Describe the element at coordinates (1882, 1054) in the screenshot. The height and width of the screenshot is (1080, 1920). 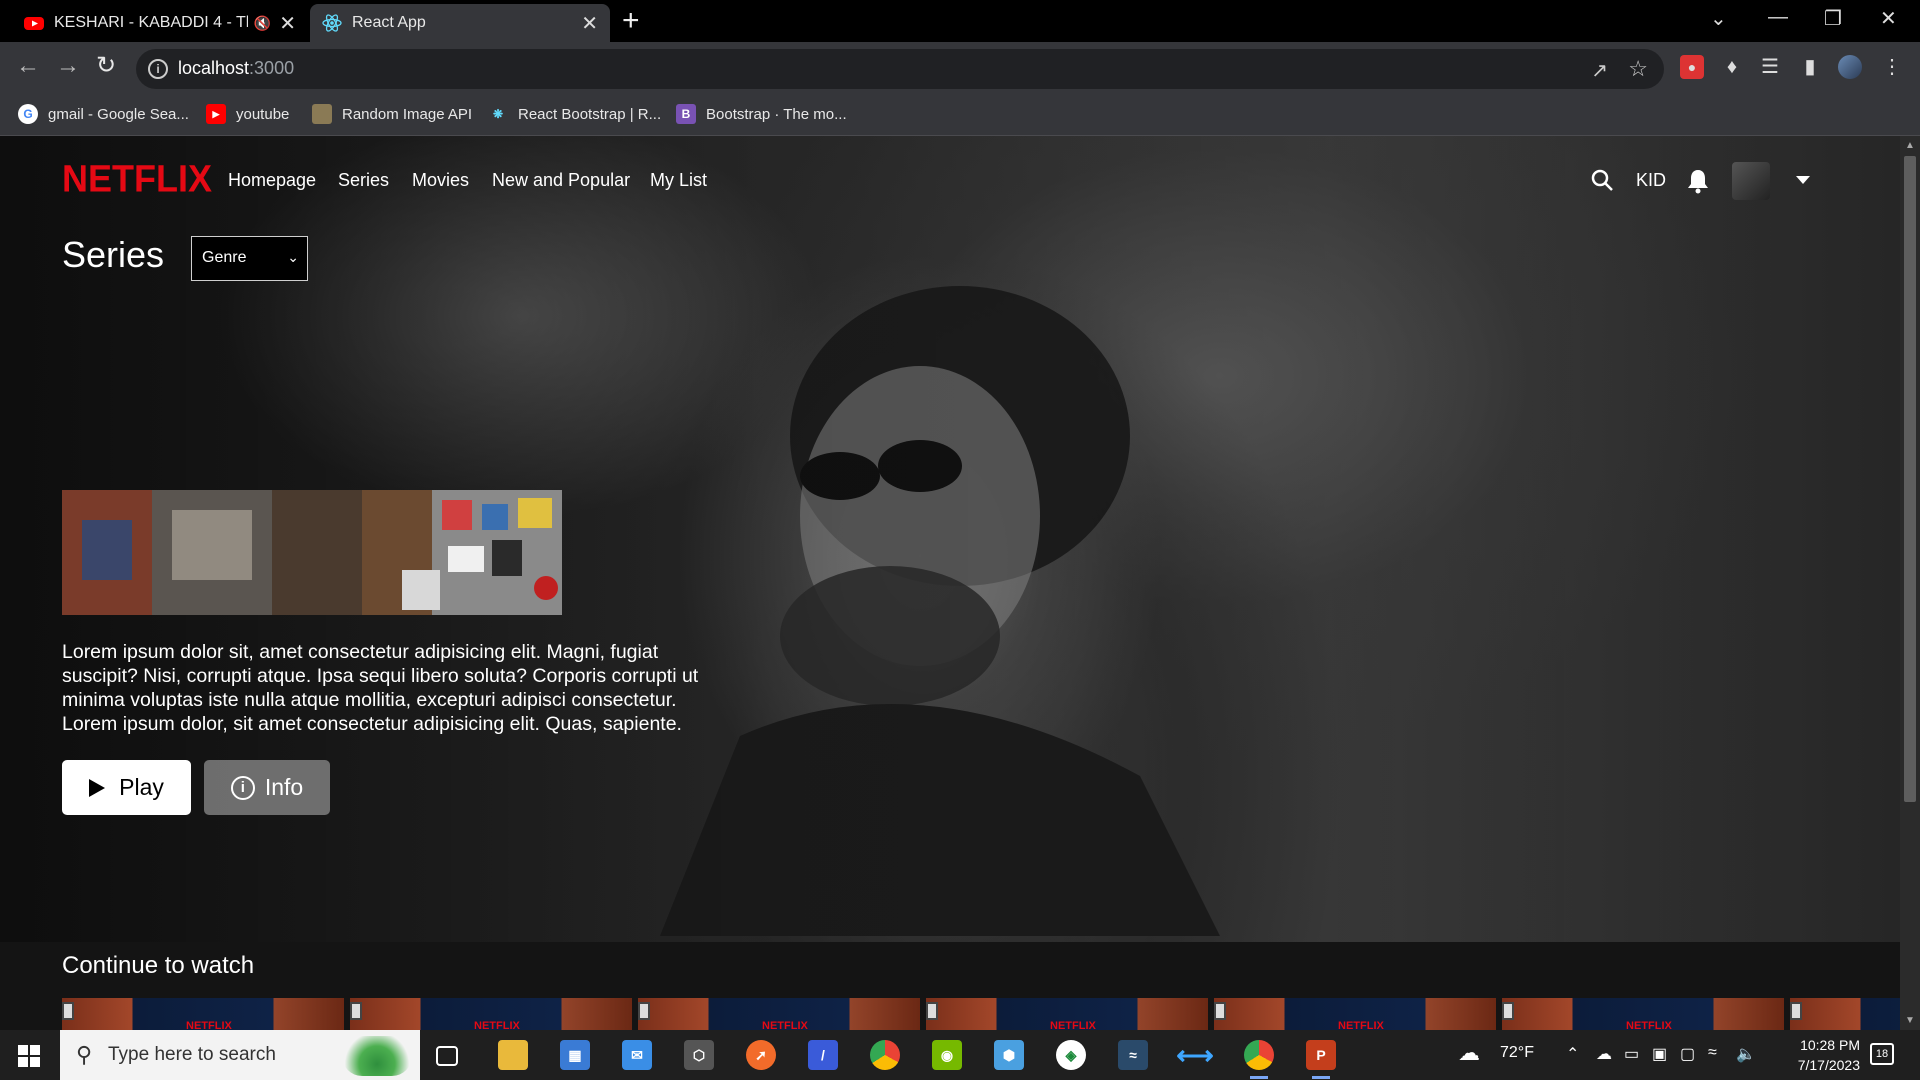
I see `notification-center-icon: 18` at that location.